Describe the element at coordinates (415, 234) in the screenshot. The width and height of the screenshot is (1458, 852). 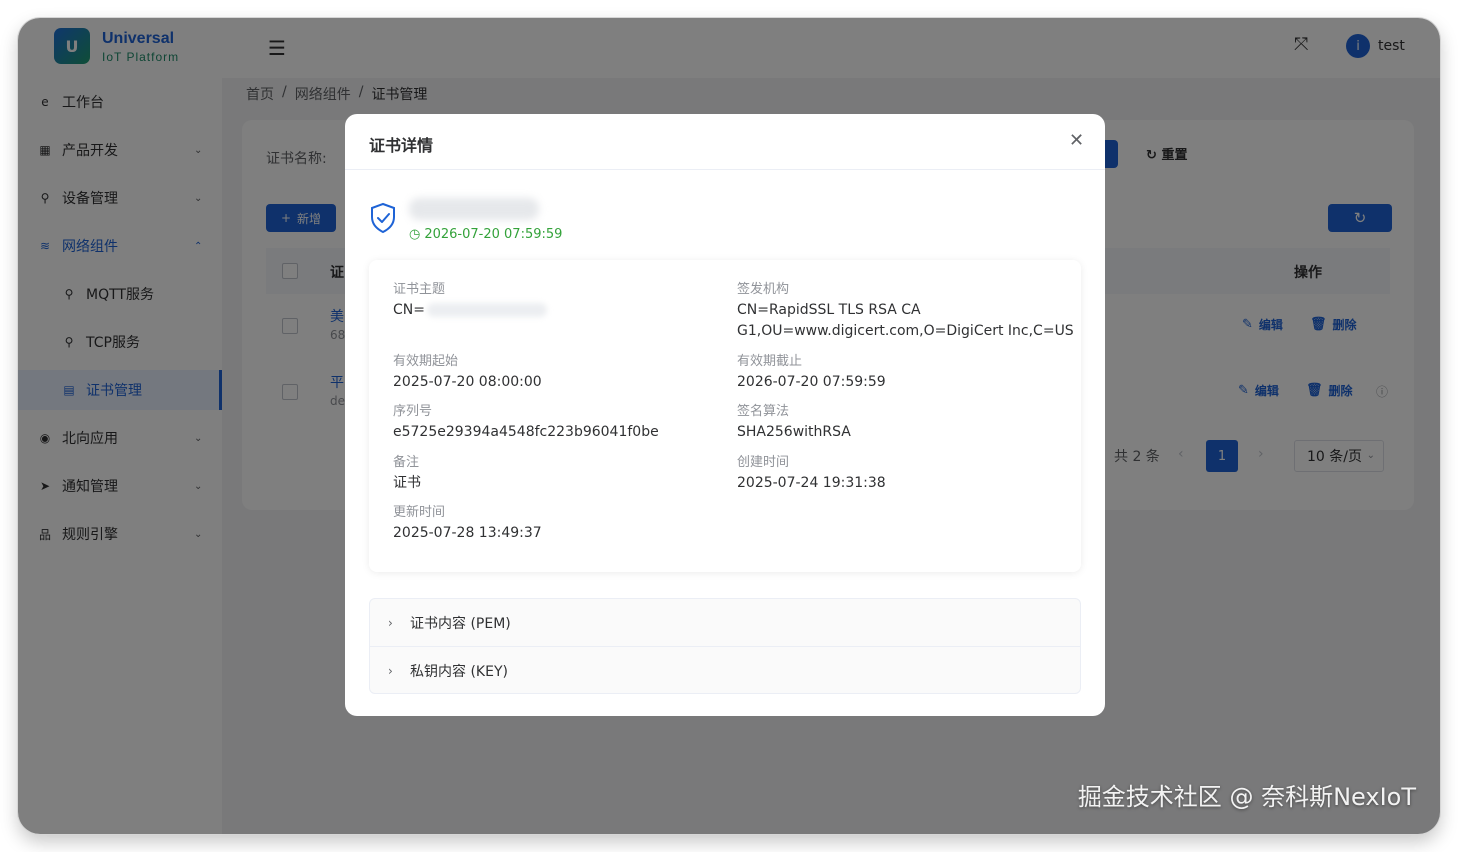
I see `clock-icon: ◷` at that location.